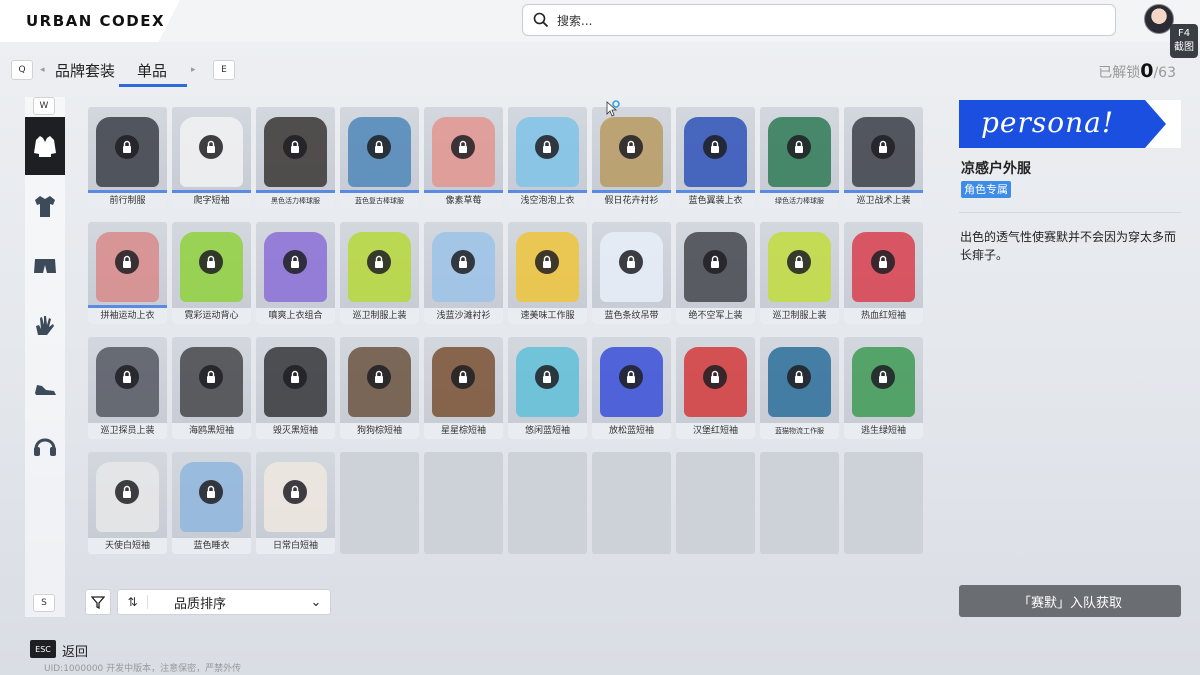 This screenshot has height=675, width=1200. What do you see at coordinates (45, 326) in the screenshot?
I see `sidebar-item-gloves` at bounding box center [45, 326].